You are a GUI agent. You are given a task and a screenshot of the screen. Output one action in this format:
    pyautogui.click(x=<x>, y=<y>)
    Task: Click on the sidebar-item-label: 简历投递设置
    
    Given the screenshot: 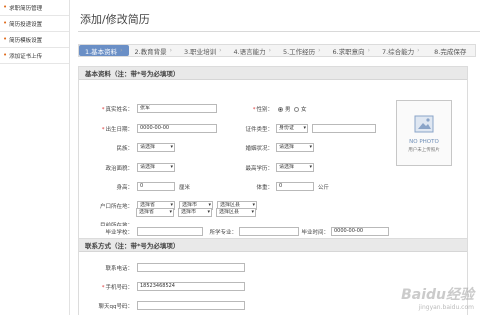 What is the action you would take?
    pyautogui.click(x=26, y=24)
    